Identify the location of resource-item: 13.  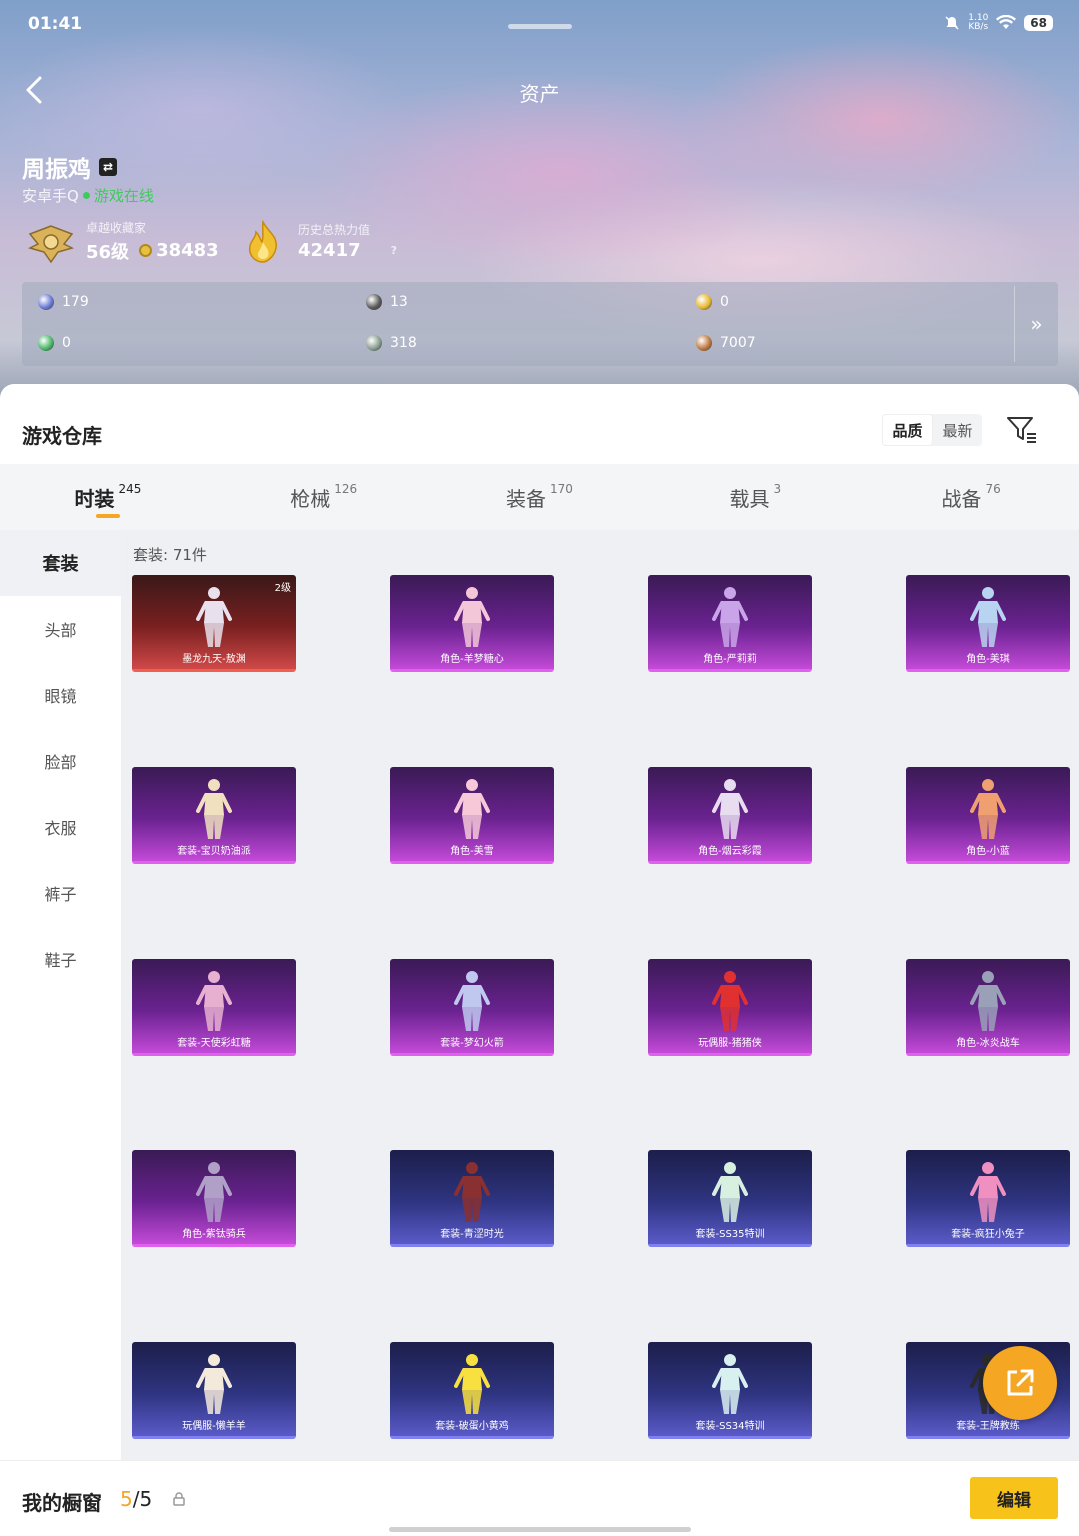
(387, 302).